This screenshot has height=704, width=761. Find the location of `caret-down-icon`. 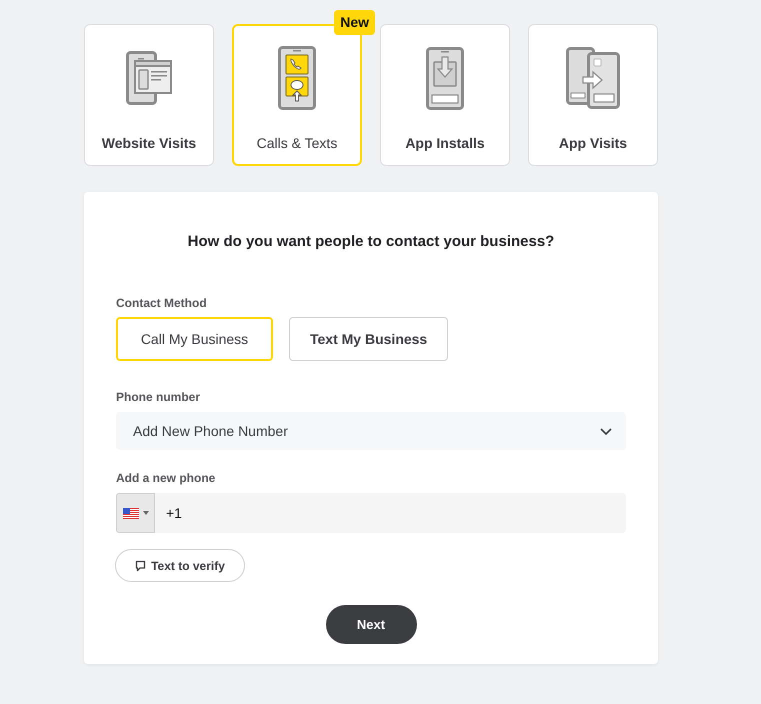

caret-down-icon is located at coordinates (145, 513).